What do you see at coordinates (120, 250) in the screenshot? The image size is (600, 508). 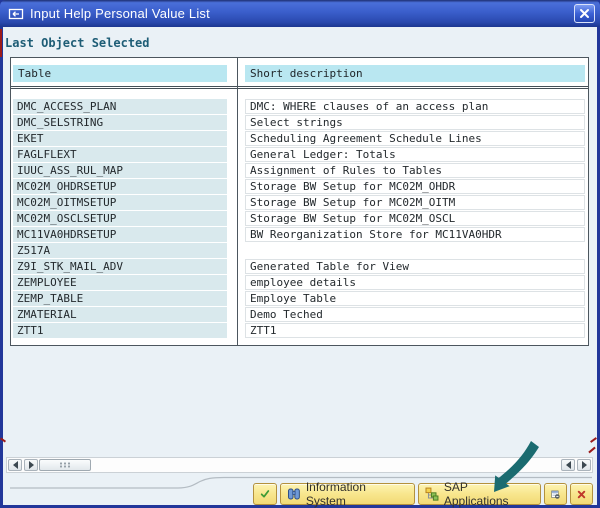 I see `table-name-cell: Z517A` at bounding box center [120, 250].